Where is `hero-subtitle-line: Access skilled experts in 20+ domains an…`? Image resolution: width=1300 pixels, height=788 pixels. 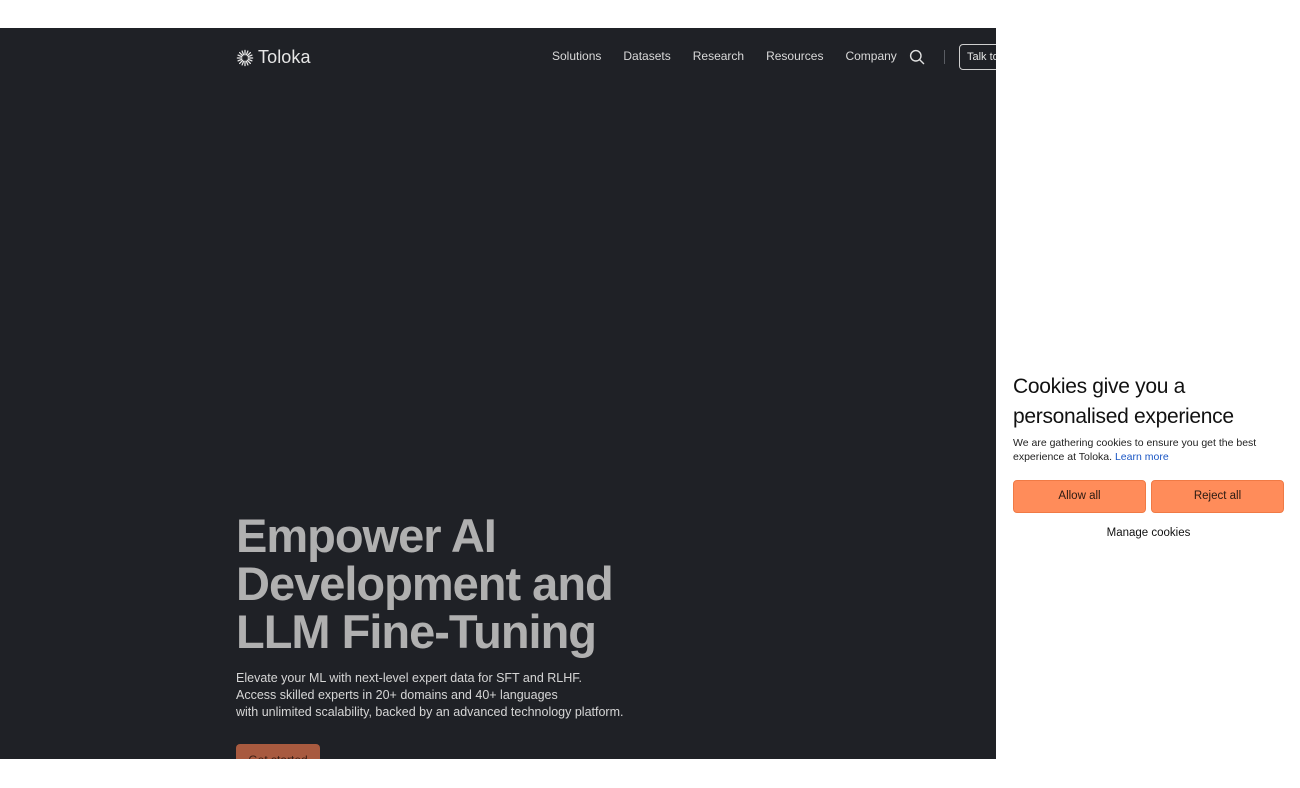 hero-subtitle-line: Access skilled experts in 20+ domains an… is located at coordinates (397, 695).